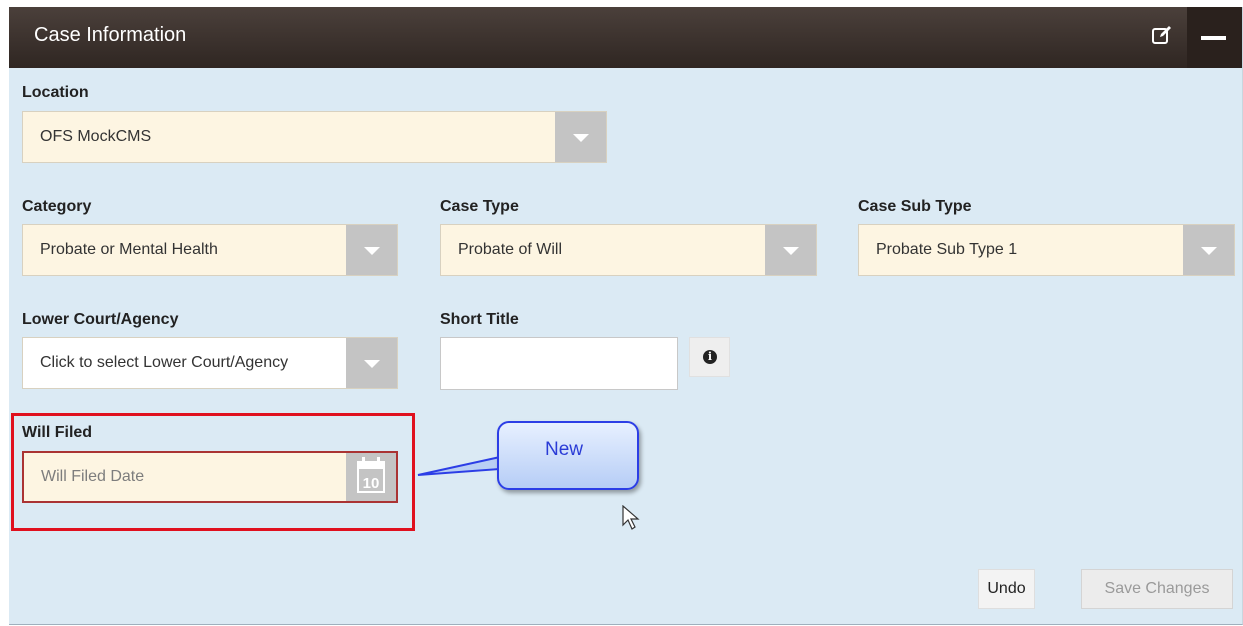 Image resolution: width=1243 pixels, height=626 pixels. What do you see at coordinates (129, 249) in the screenshot?
I see `category-value: Probate or Mental Health` at bounding box center [129, 249].